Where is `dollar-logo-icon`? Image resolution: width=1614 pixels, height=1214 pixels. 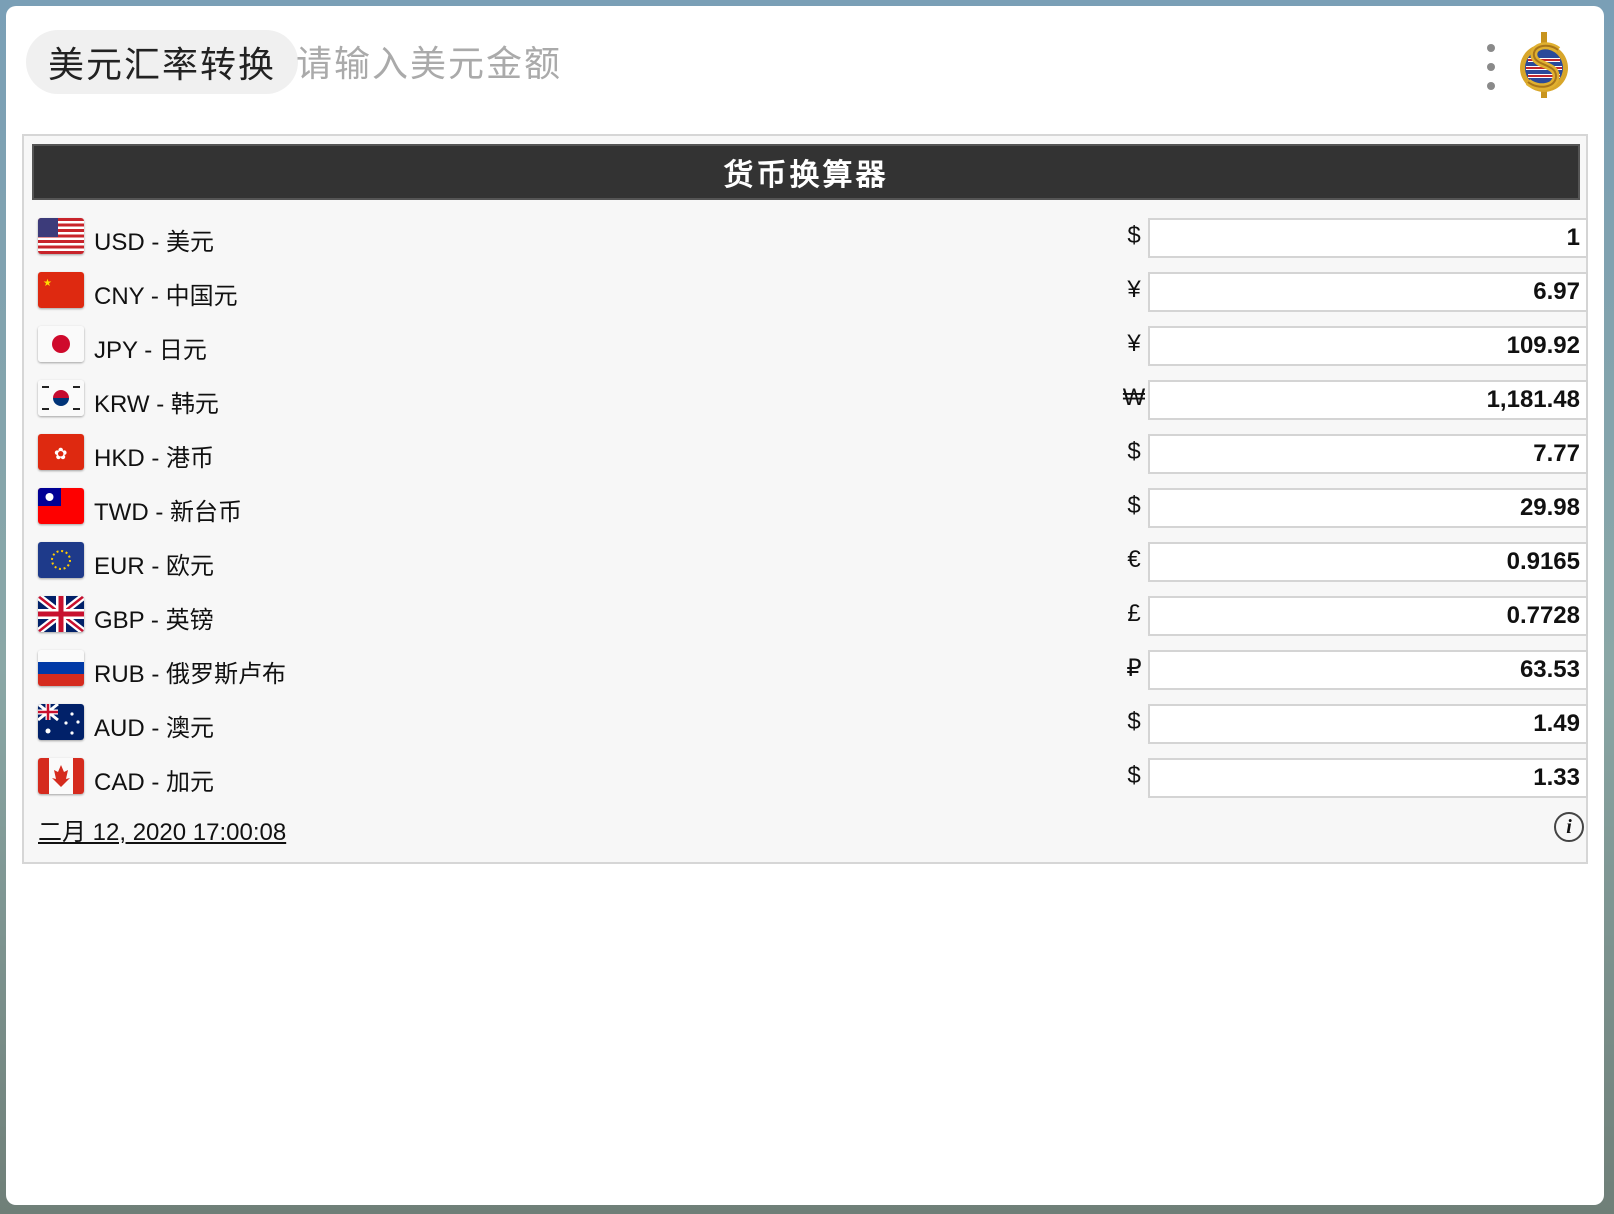 dollar-logo-icon is located at coordinates (1544, 65).